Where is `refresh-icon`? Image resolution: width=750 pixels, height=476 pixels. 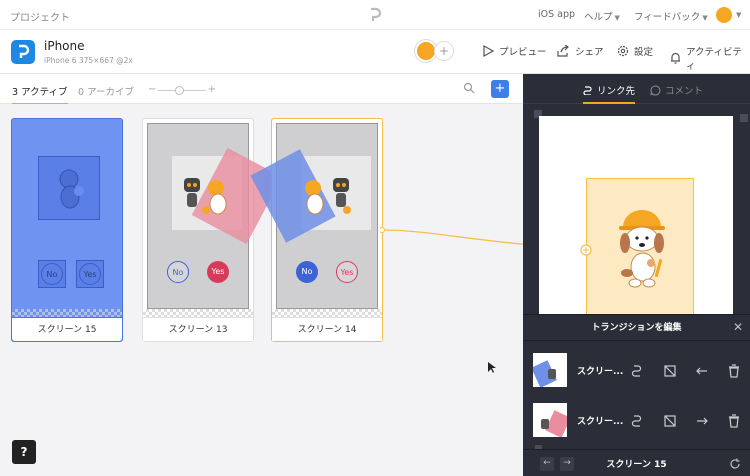
refresh-icon is located at coordinates (735, 464).